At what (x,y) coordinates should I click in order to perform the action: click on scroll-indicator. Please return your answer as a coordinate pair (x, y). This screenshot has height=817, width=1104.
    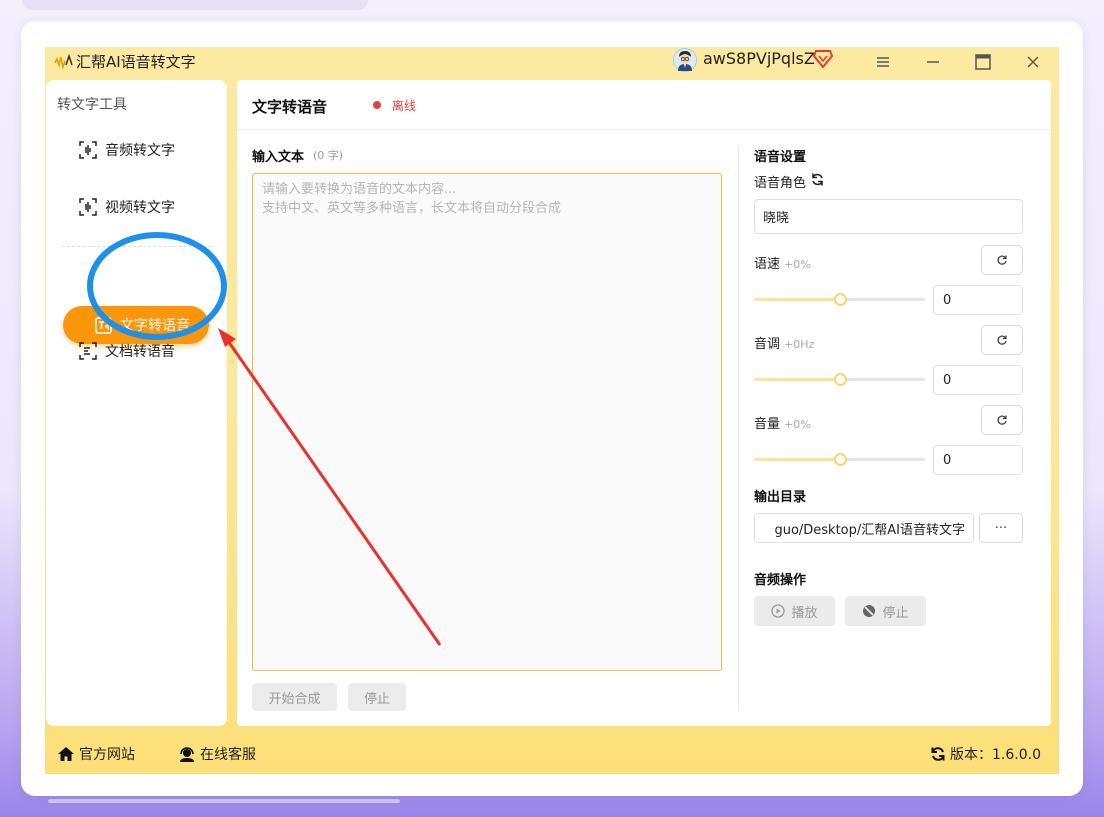
    Looking at the image, I should click on (224, 801).